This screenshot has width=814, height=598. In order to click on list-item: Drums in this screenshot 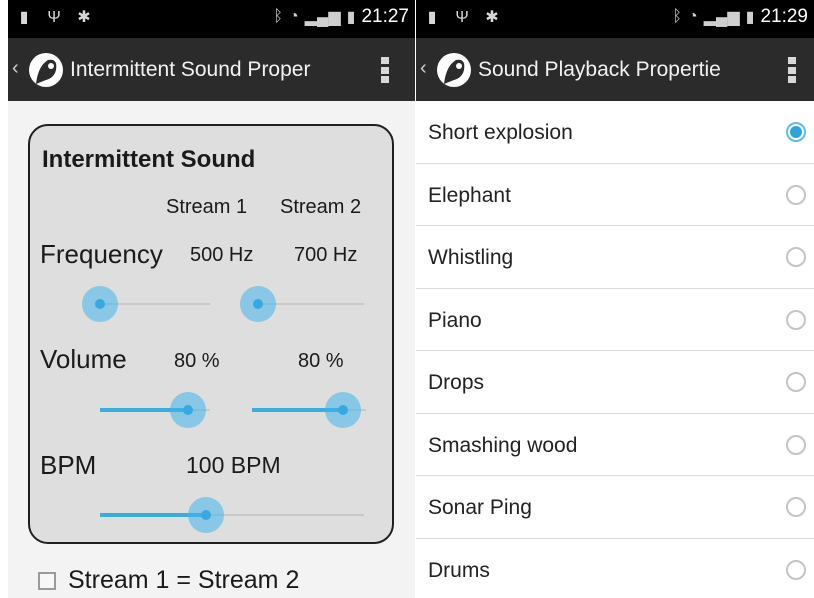, I will do `click(615, 568)`.